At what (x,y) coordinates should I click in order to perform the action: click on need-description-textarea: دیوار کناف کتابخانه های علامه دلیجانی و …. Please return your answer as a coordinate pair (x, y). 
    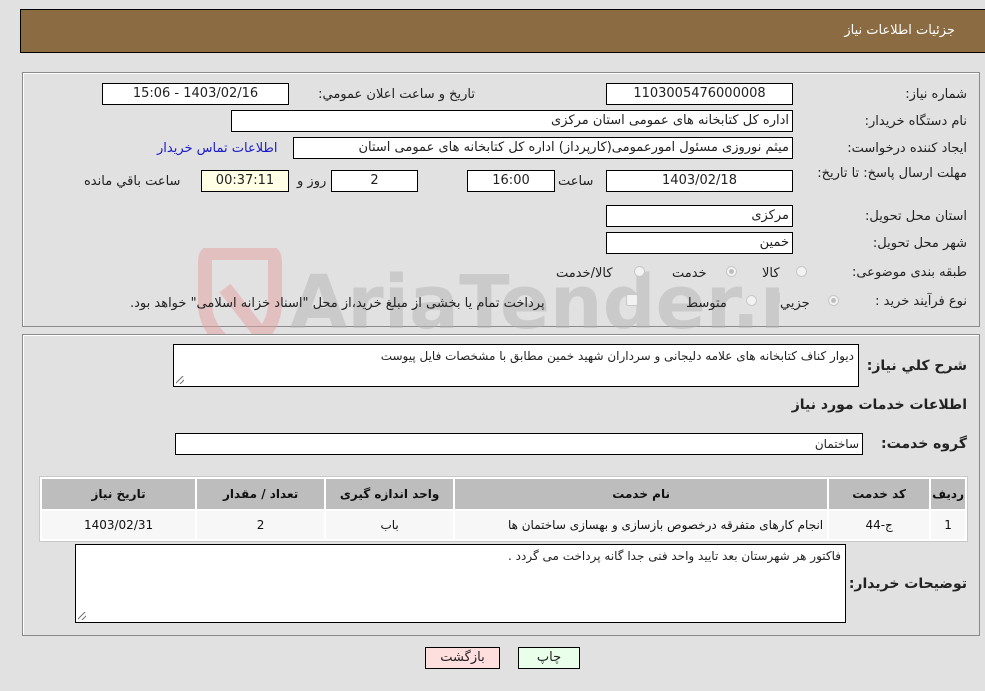
    Looking at the image, I should click on (516, 365).